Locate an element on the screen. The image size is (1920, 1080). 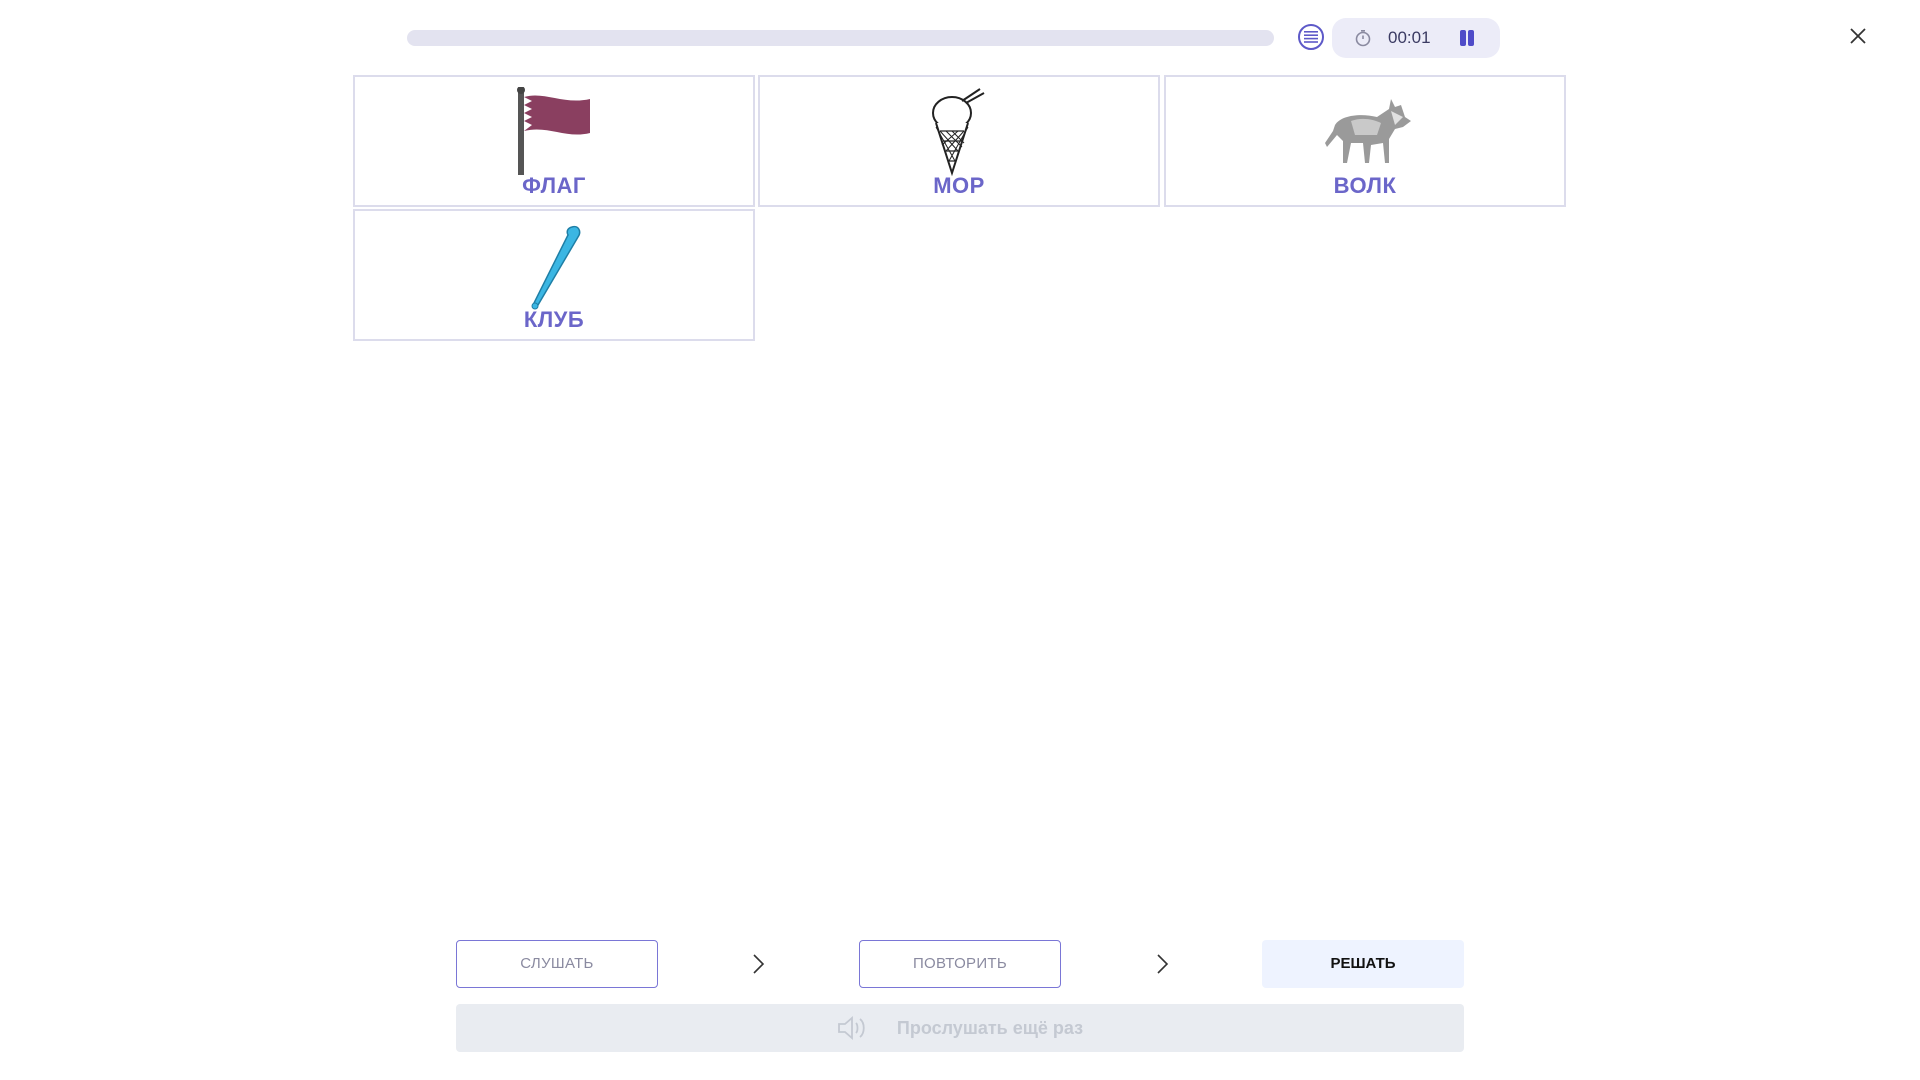
close-icon is located at coordinates (1858, 36).